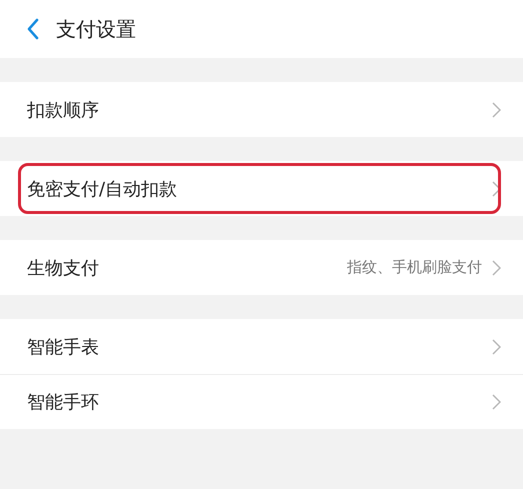 This screenshot has height=489, width=523. What do you see at coordinates (261, 346) in the screenshot?
I see `settings-row: 智能手表` at bounding box center [261, 346].